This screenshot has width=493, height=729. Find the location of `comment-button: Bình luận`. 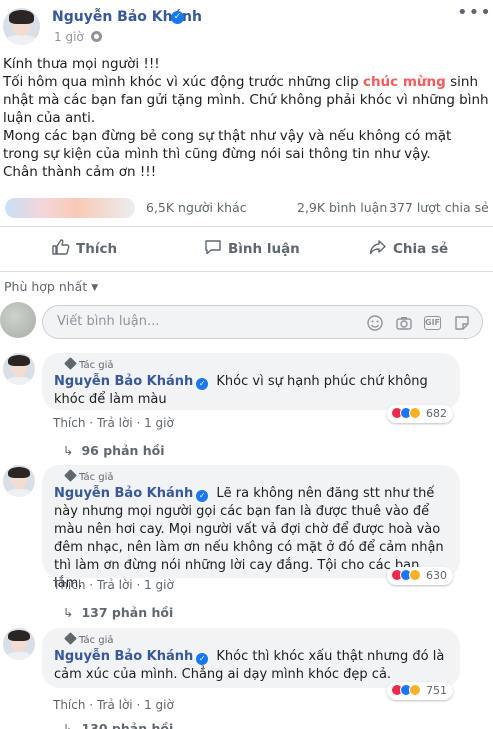

comment-button: Bình luận is located at coordinates (252, 249).